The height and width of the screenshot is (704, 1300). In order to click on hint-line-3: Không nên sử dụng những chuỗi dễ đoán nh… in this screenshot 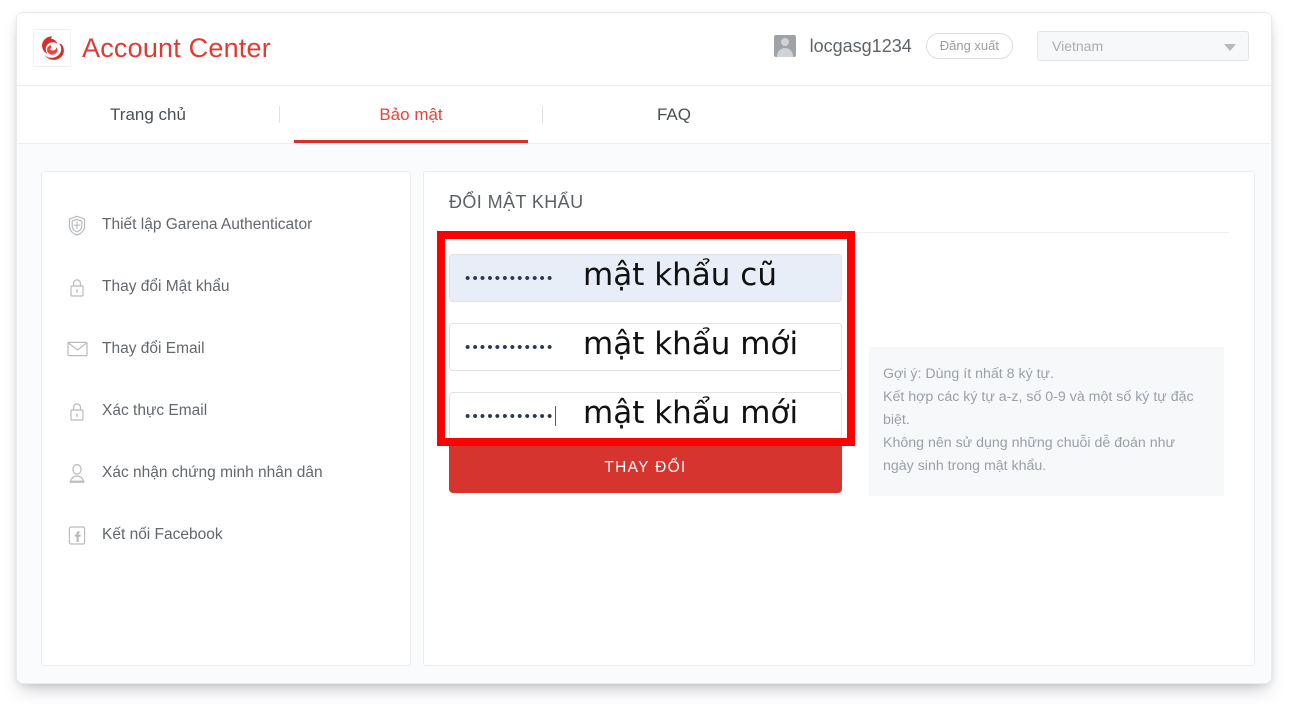, I will do `click(1029, 454)`.